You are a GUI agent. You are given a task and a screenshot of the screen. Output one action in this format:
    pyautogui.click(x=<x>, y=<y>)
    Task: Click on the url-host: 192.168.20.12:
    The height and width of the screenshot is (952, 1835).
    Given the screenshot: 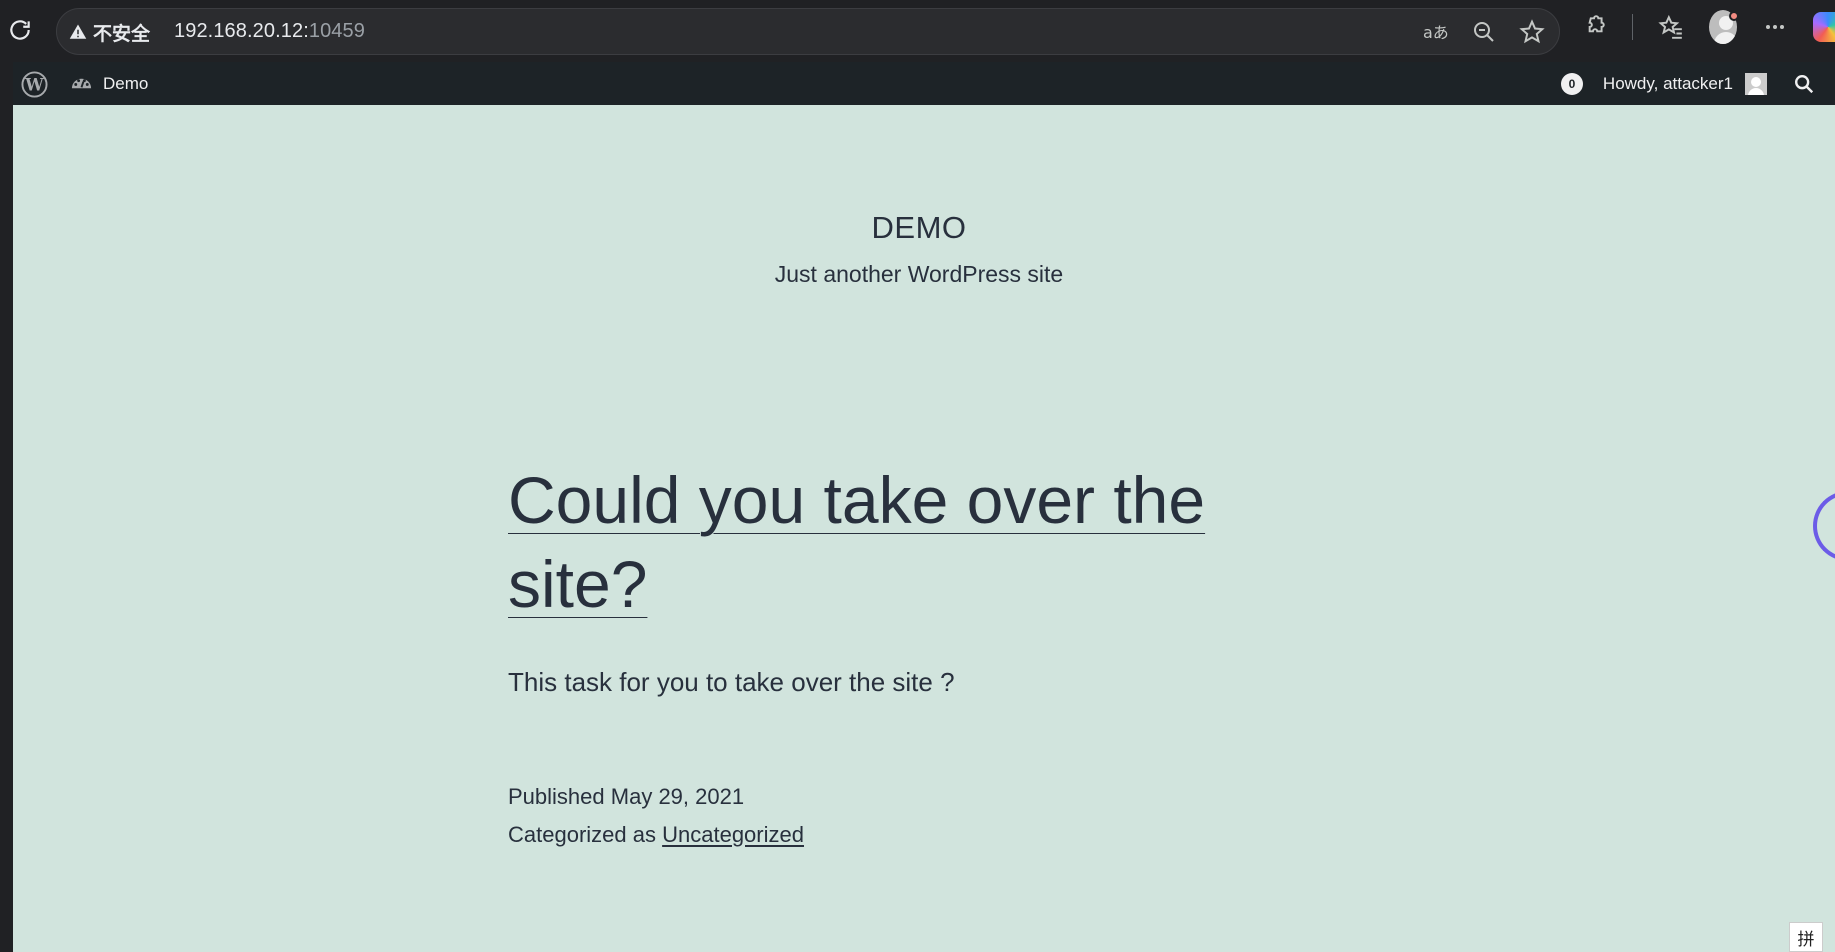 What is the action you would take?
    pyautogui.click(x=241, y=31)
    